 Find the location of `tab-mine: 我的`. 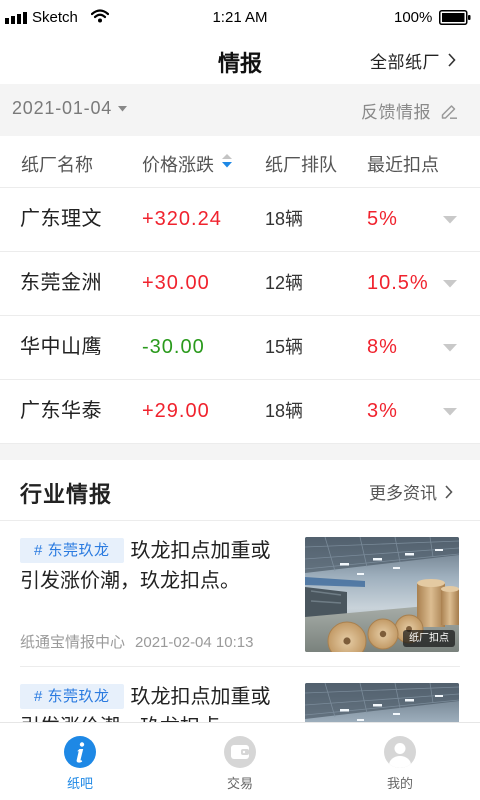

tab-mine: 我的 is located at coordinates (400, 761).